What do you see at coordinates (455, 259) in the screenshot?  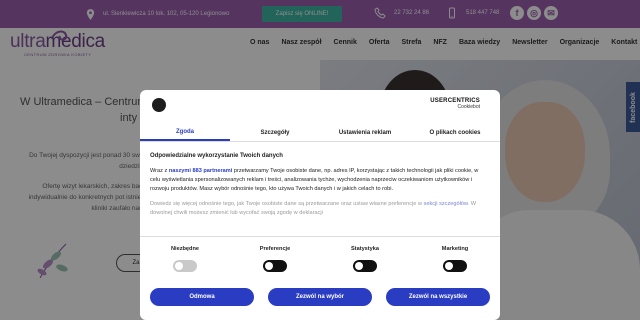 I see `toggle-group-marketing: Marketing` at bounding box center [455, 259].